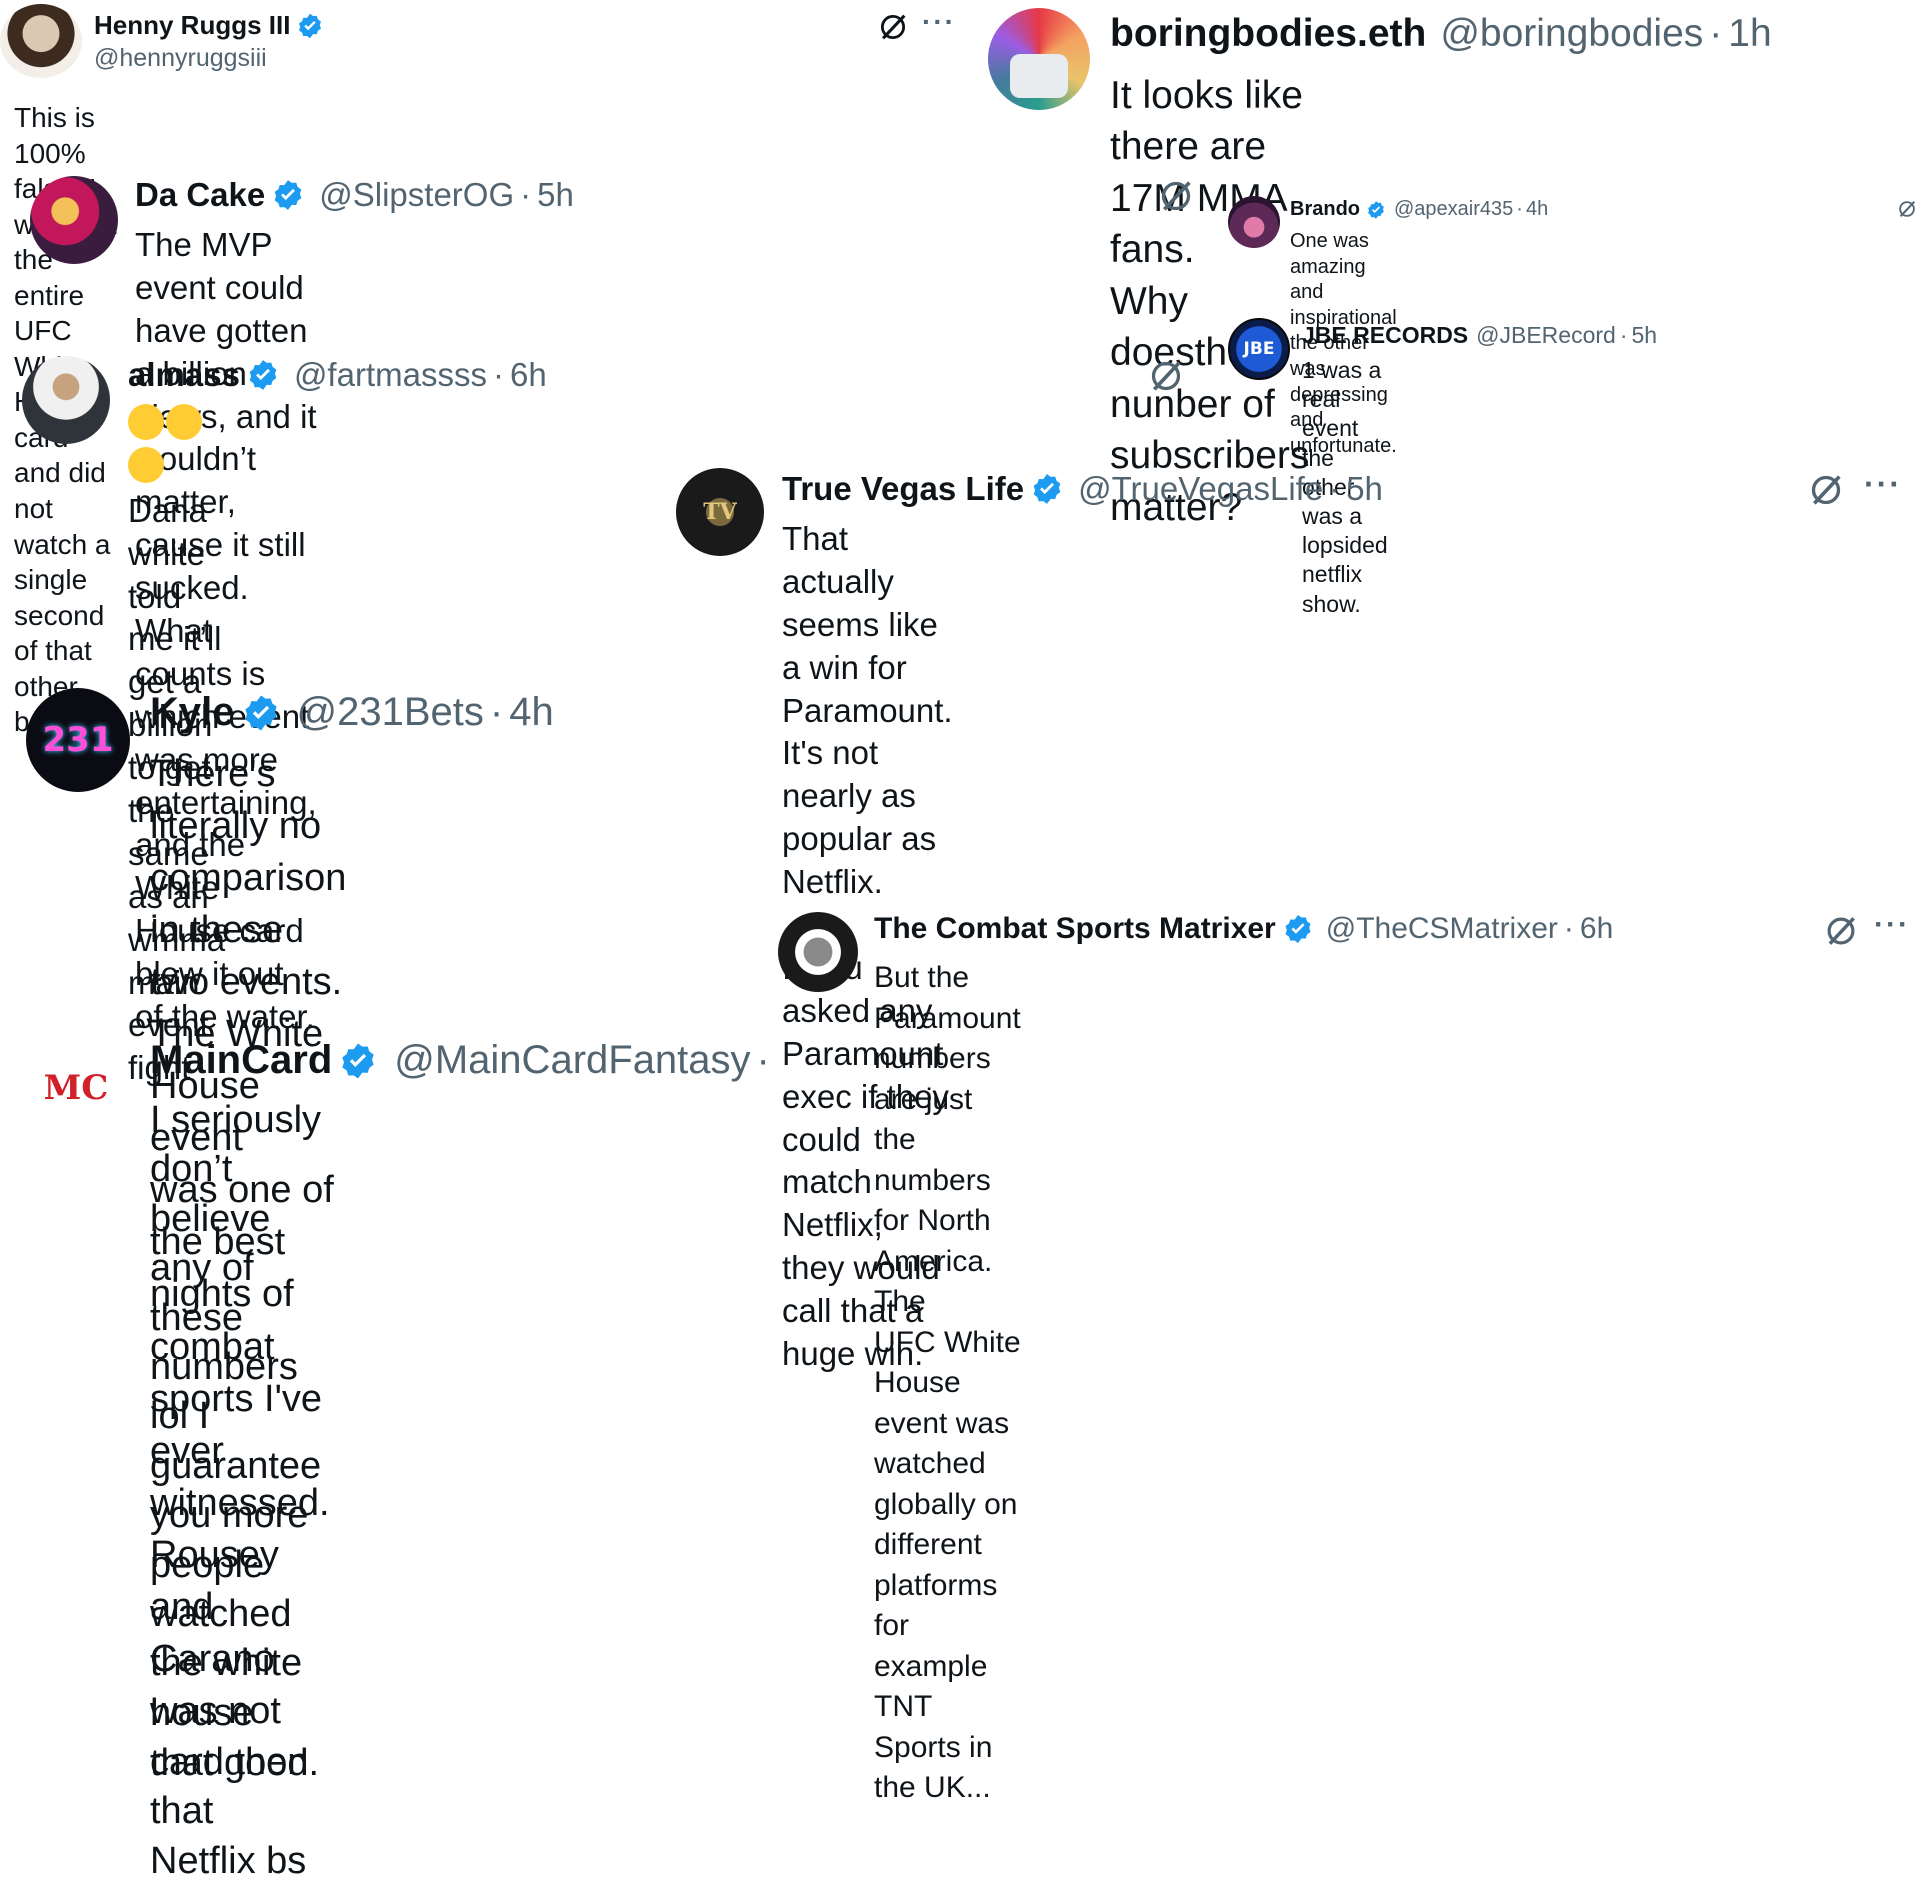 The width and height of the screenshot is (1920, 1886). Describe the element at coordinates (390, 712) in the screenshot. I see `user-handle: @231Bets` at that location.